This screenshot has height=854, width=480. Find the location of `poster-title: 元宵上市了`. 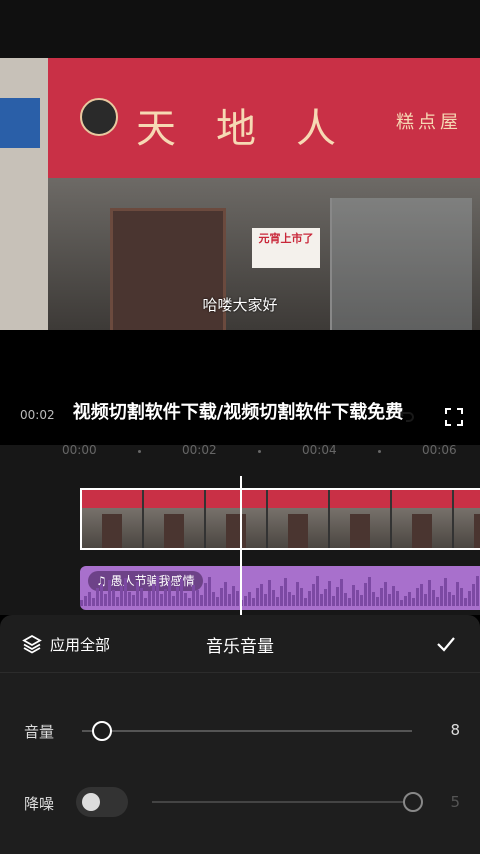

poster-title: 元宵上市了 is located at coordinates (286, 238).